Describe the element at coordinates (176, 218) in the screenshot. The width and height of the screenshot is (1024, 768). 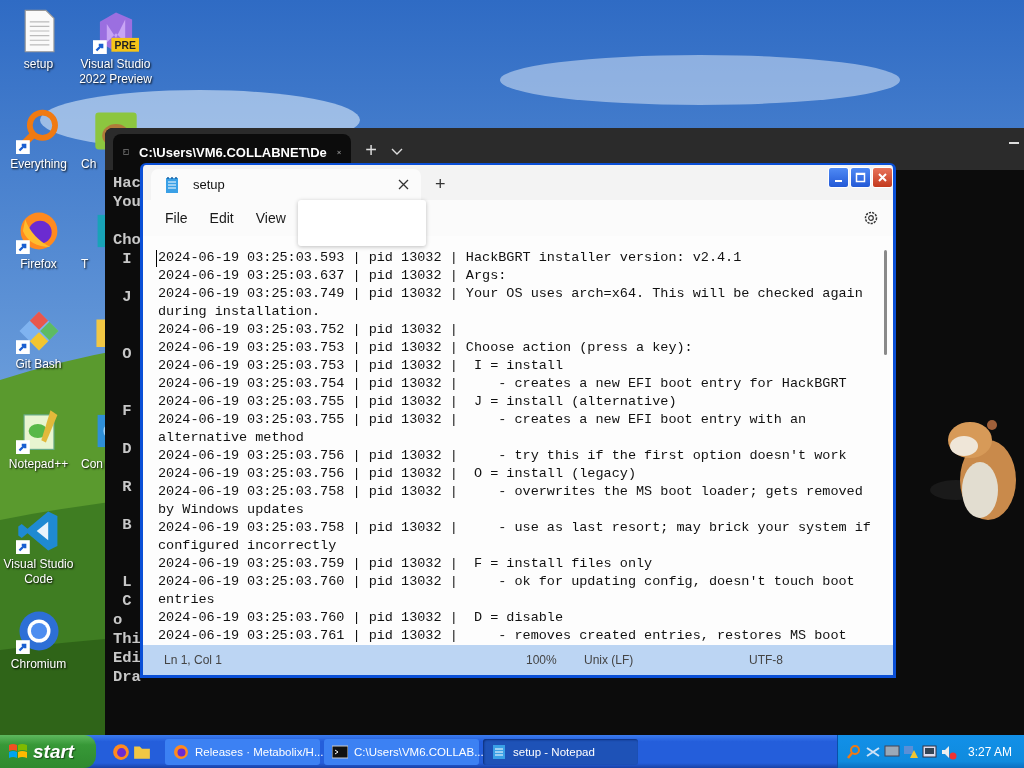
I see `menu-item: File` at that location.